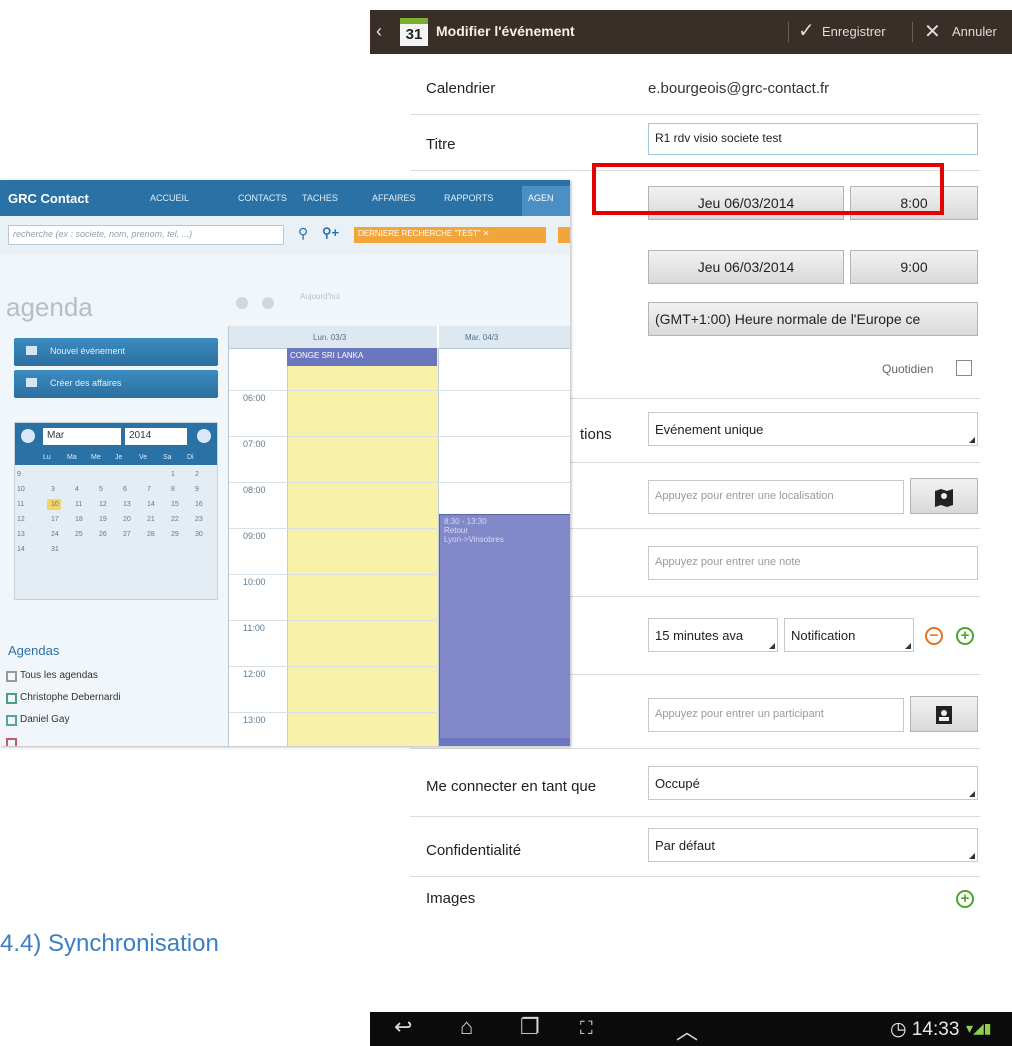 Image resolution: width=1012 pixels, height=1046 pixels. What do you see at coordinates (713, 635) in the screenshot?
I see `reminder-time-spinner: 15 minutes ava` at bounding box center [713, 635].